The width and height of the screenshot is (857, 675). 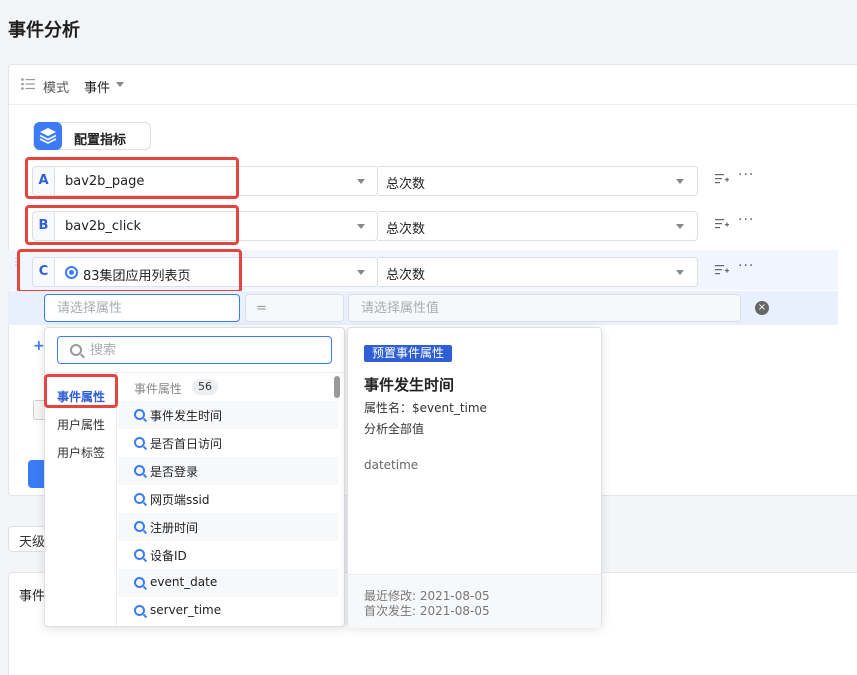 I want to click on search-icon, so click(x=76, y=350).